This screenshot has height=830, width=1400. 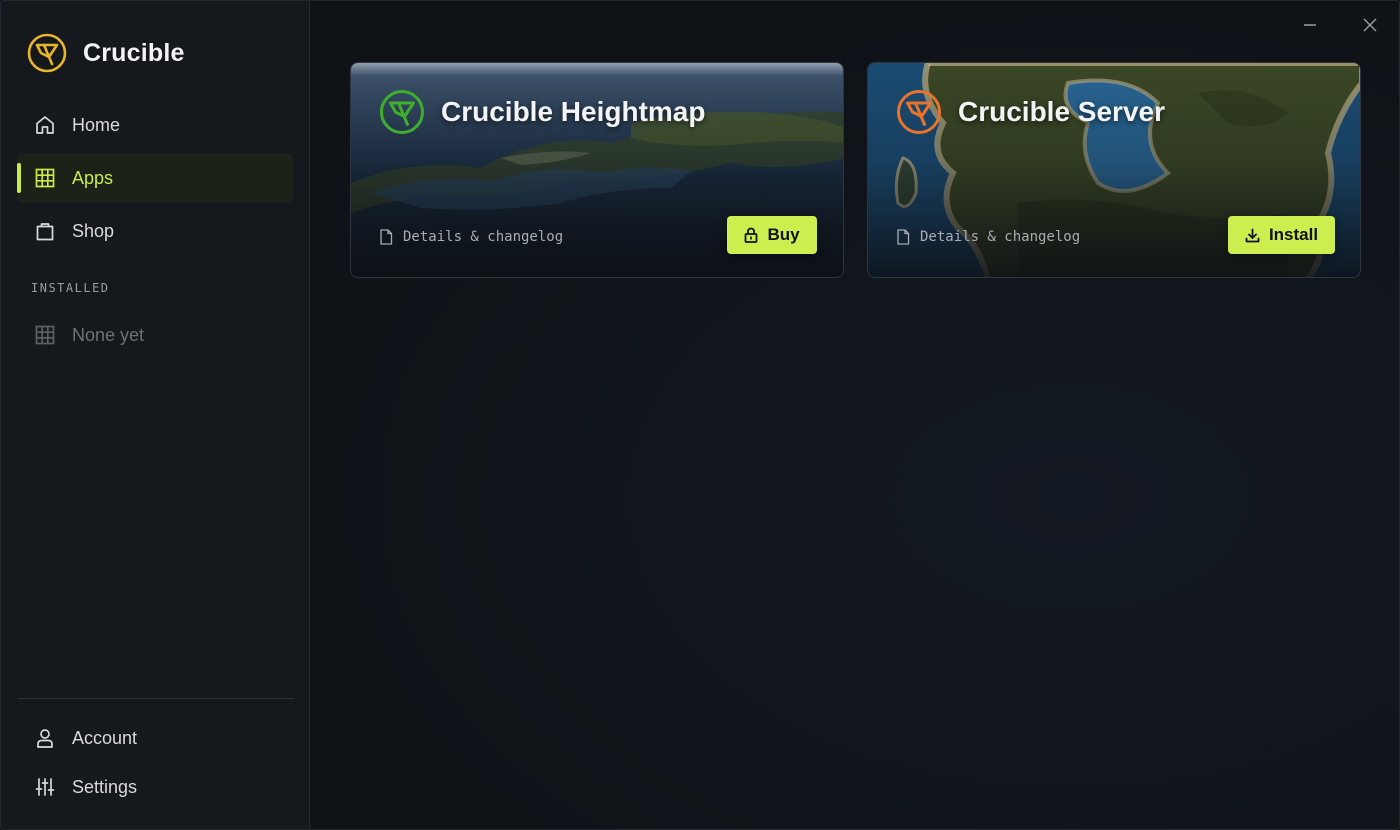 What do you see at coordinates (402, 112) in the screenshot?
I see `heightmap-logo-icon` at bounding box center [402, 112].